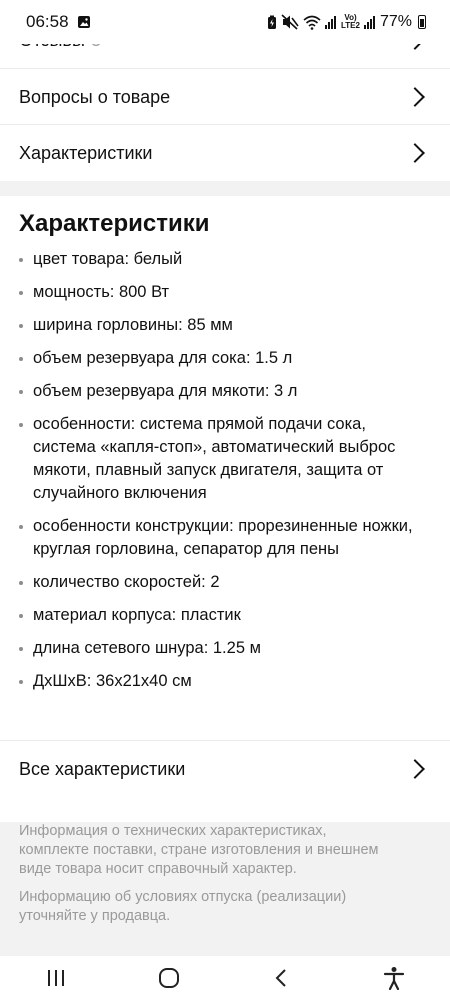 The image size is (450, 1000). I want to click on spec-text: объем резервуара для сока: 1.5 л, so click(163, 358).